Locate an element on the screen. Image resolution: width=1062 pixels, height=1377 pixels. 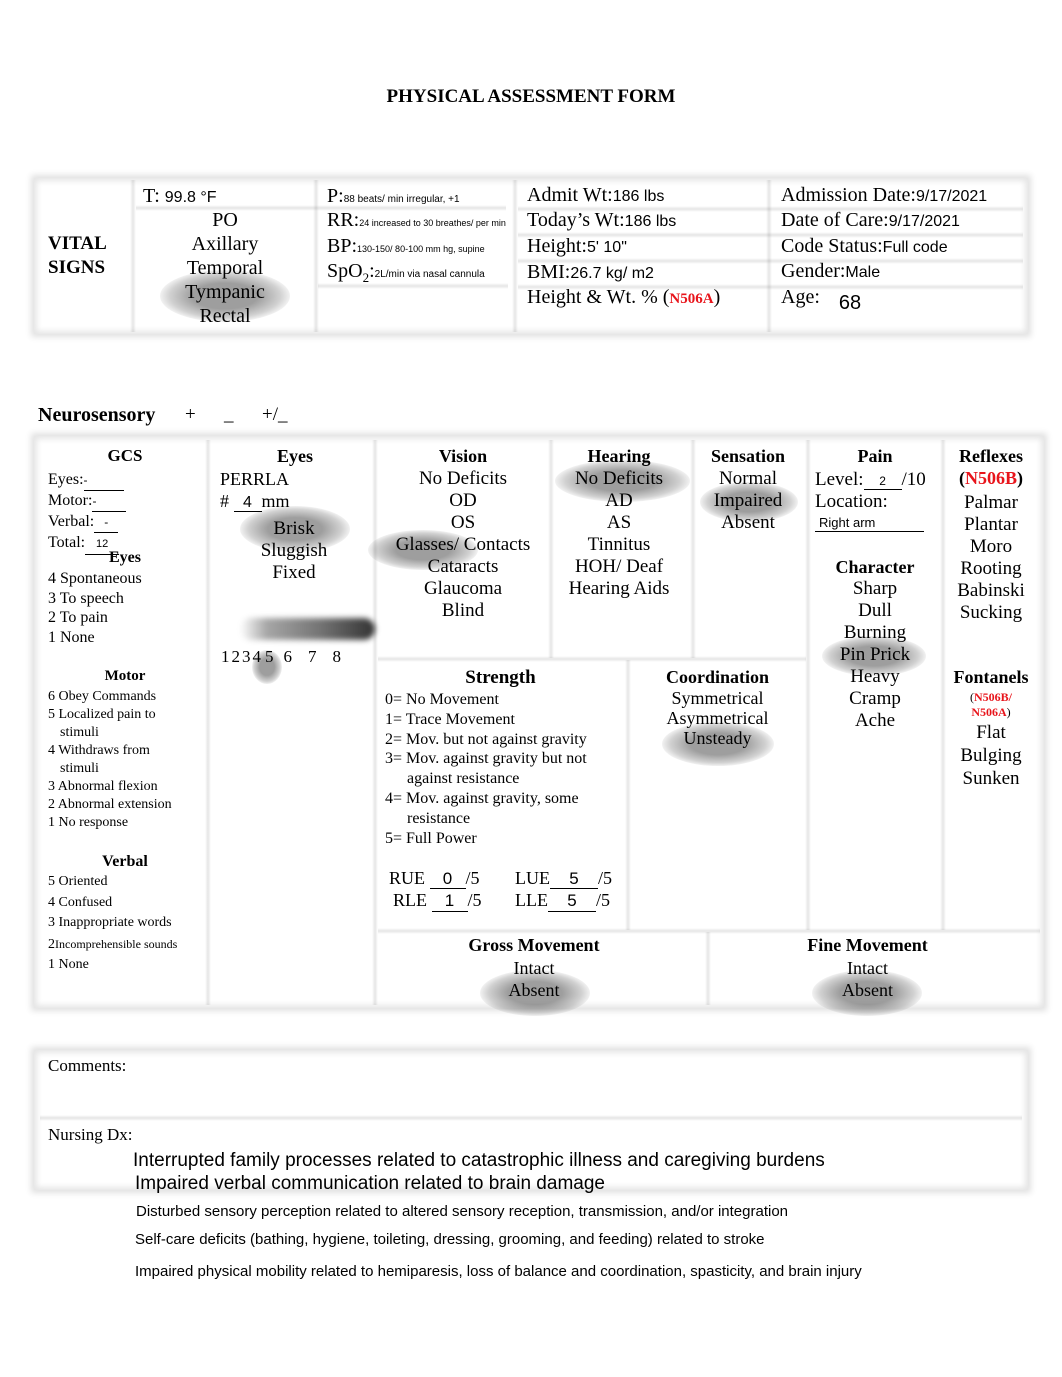
coordination-option: Asymmetrical is located at coordinates (717, 718).